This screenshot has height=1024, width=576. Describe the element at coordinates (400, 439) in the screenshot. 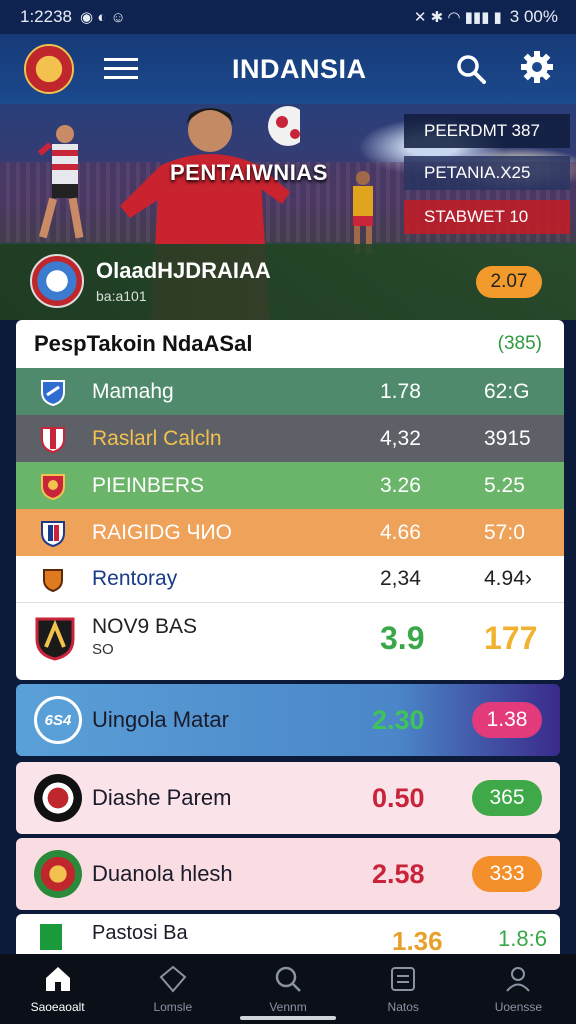

I see `odds-value: 4,32` at that location.